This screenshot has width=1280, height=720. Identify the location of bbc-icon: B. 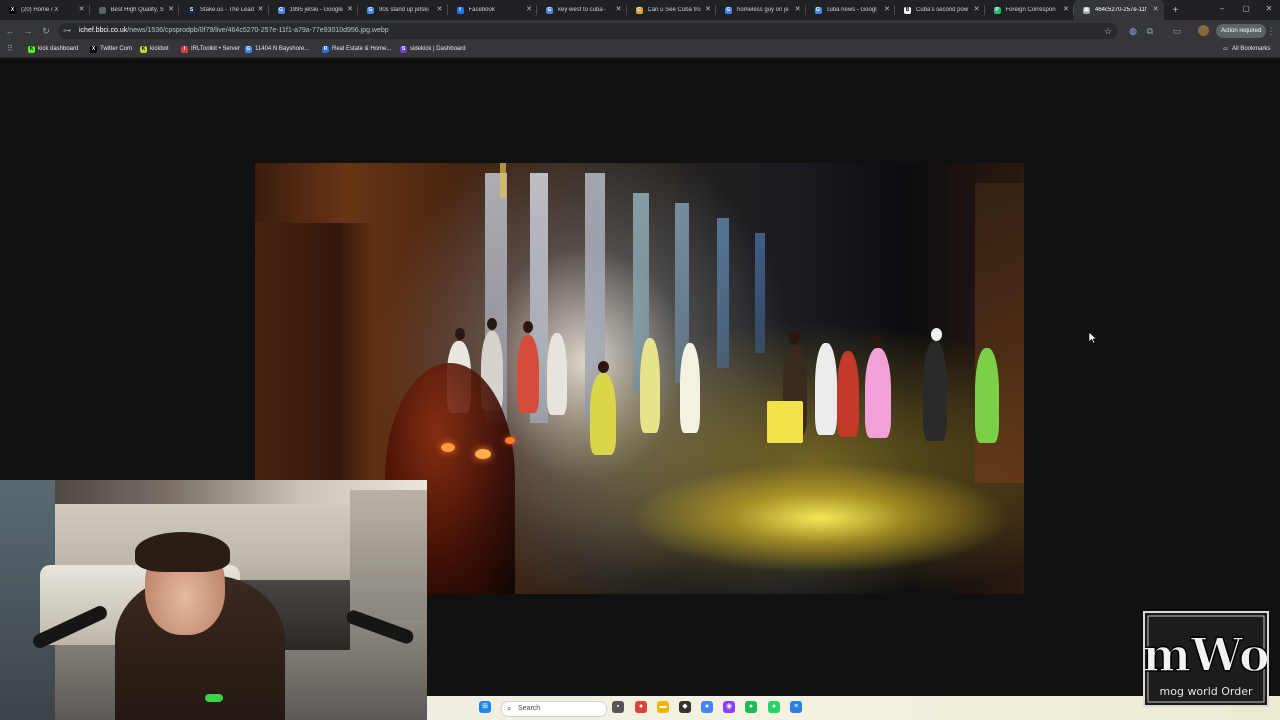
(907, 10).